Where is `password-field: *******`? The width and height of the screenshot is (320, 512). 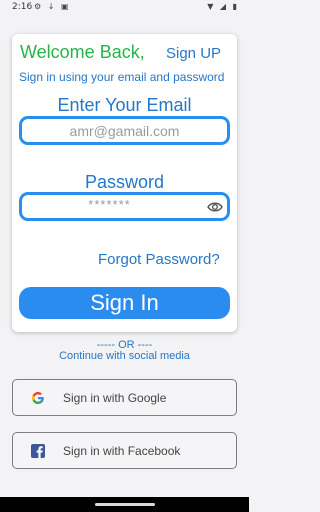
password-field: ******* is located at coordinates (124, 206).